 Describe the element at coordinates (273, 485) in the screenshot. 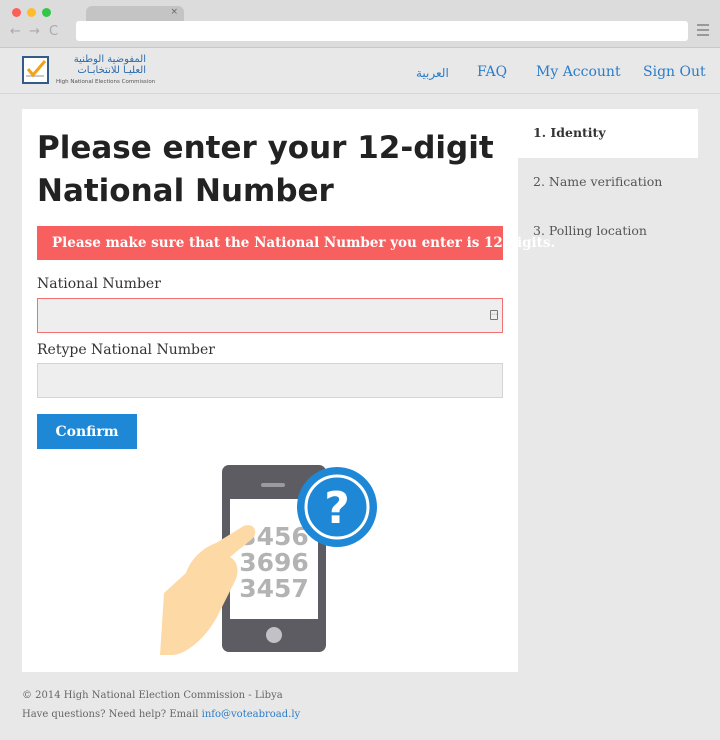

I see `phone-speaker` at that location.